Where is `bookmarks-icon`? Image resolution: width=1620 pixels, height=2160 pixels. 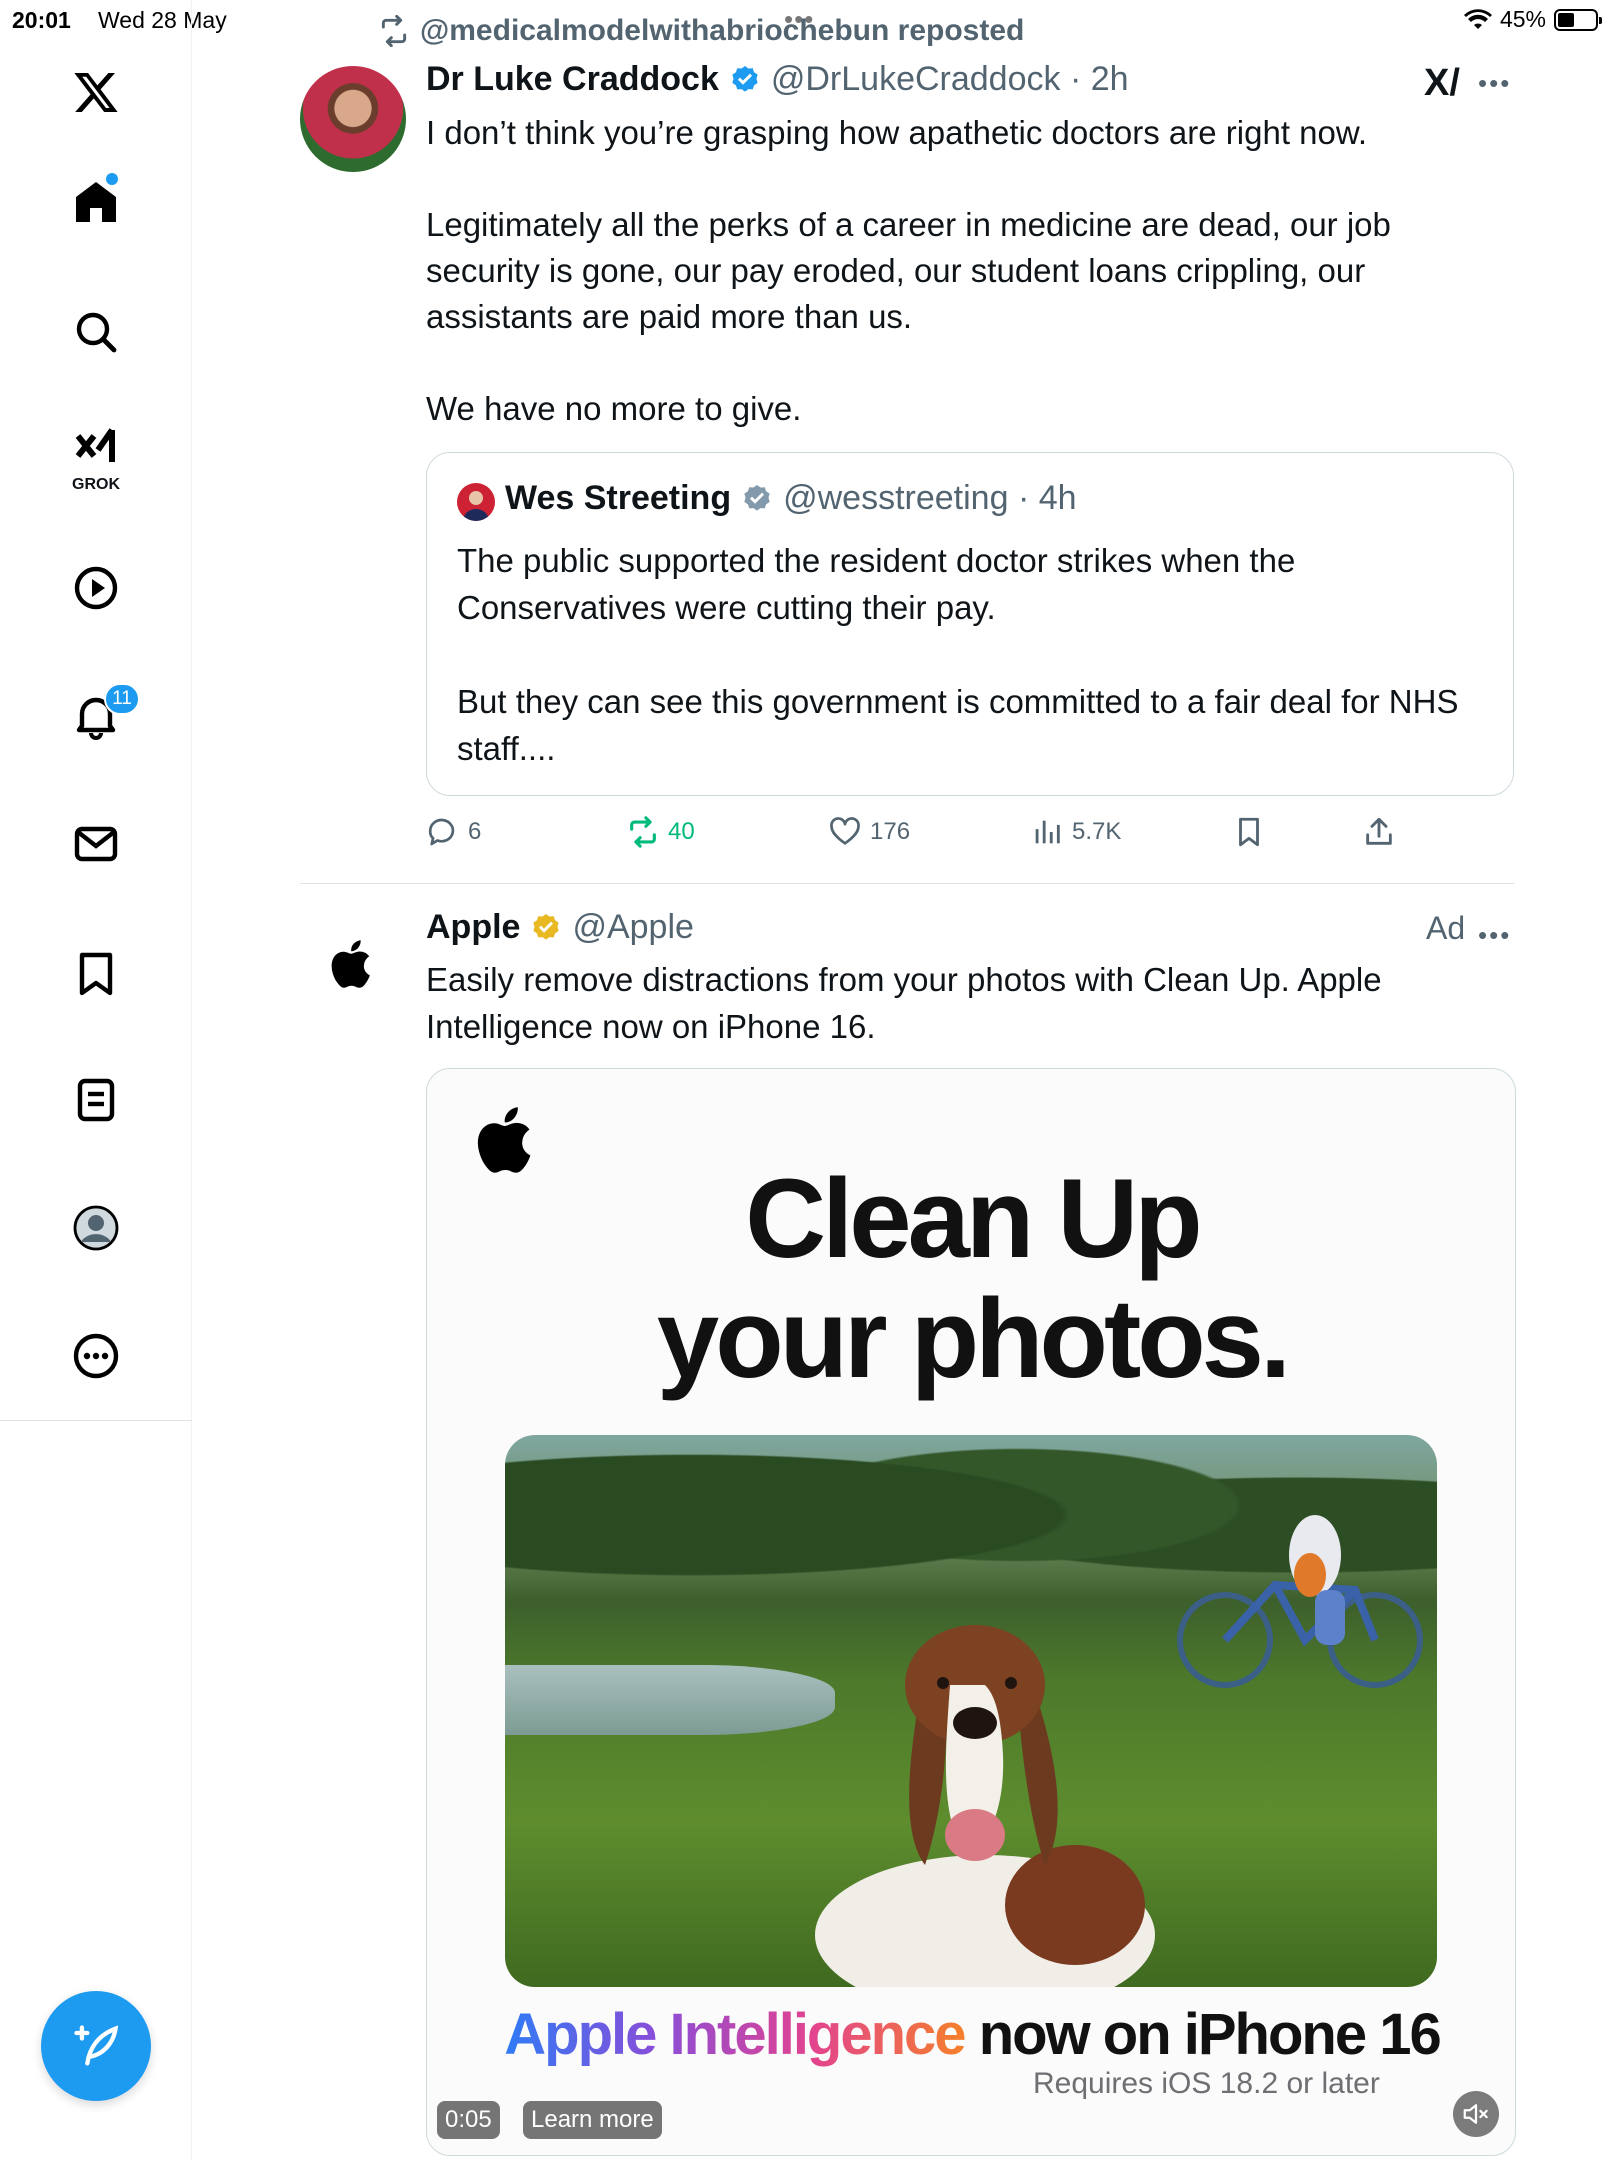 bookmarks-icon is located at coordinates (96, 974).